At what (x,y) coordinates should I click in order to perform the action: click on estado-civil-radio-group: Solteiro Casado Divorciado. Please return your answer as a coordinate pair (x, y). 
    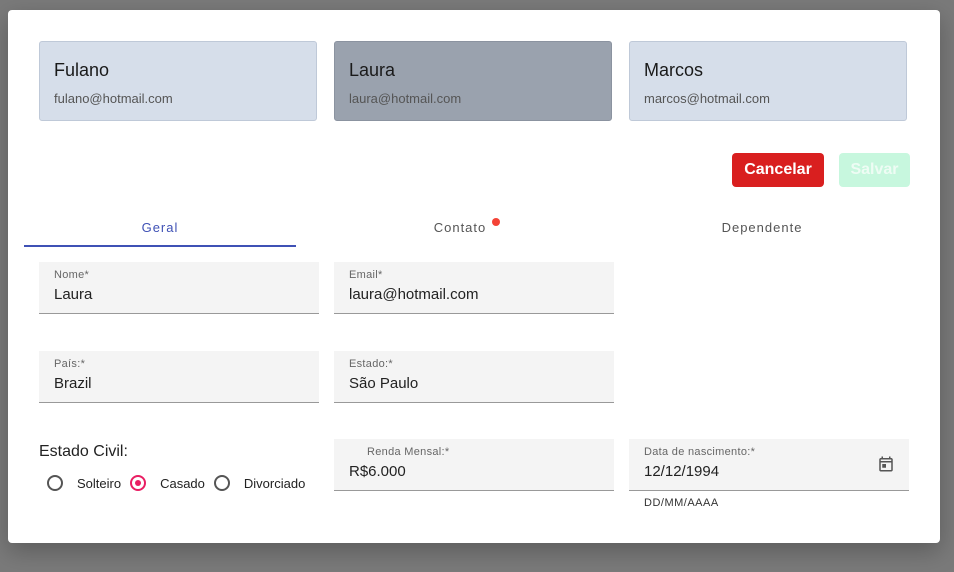
    Looking at the image, I should click on (180, 483).